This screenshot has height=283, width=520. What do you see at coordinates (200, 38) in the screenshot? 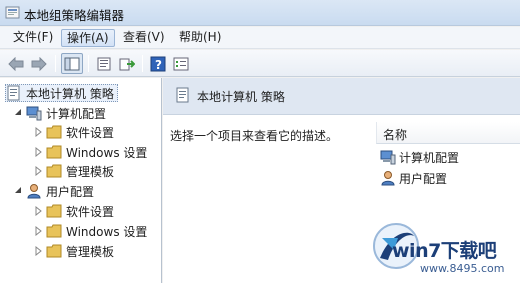
I see `menu-help: 帮助(H)` at bounding box center [200, 38].